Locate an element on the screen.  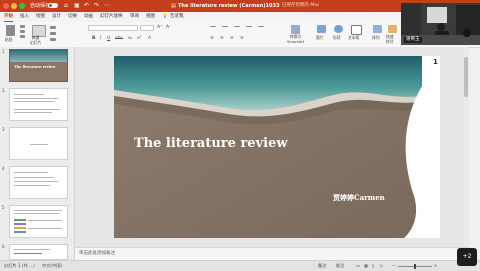
section-icon is located at coordinates (53, 39).